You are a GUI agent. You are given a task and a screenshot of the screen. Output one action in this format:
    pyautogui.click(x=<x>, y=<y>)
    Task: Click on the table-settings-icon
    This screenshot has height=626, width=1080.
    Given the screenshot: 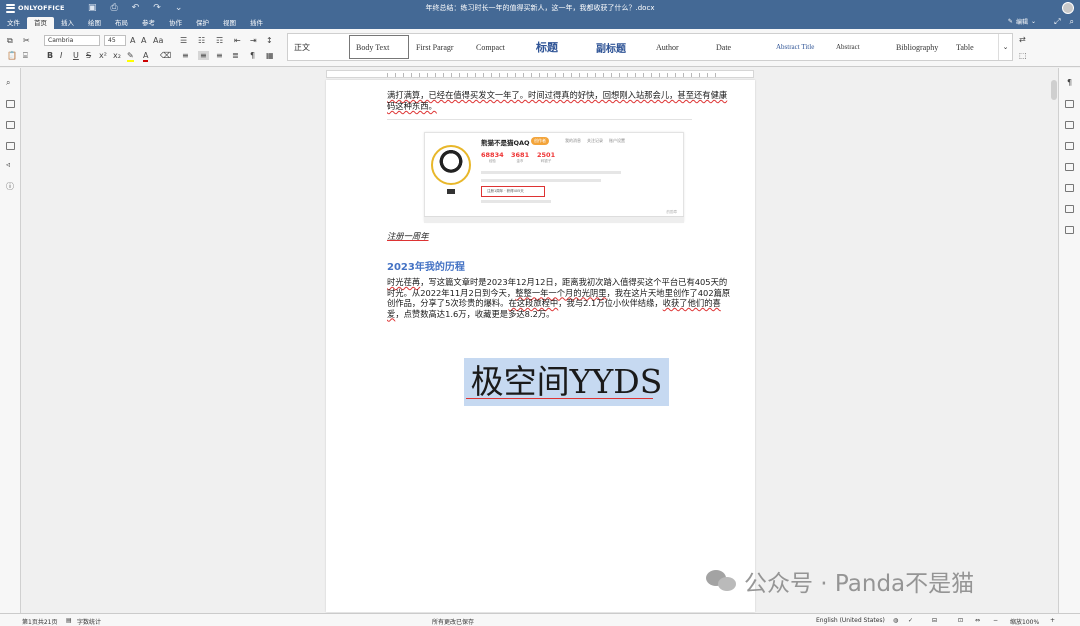 What is the action you would take?
    pyautogui.click(x=1069, y=104)
    